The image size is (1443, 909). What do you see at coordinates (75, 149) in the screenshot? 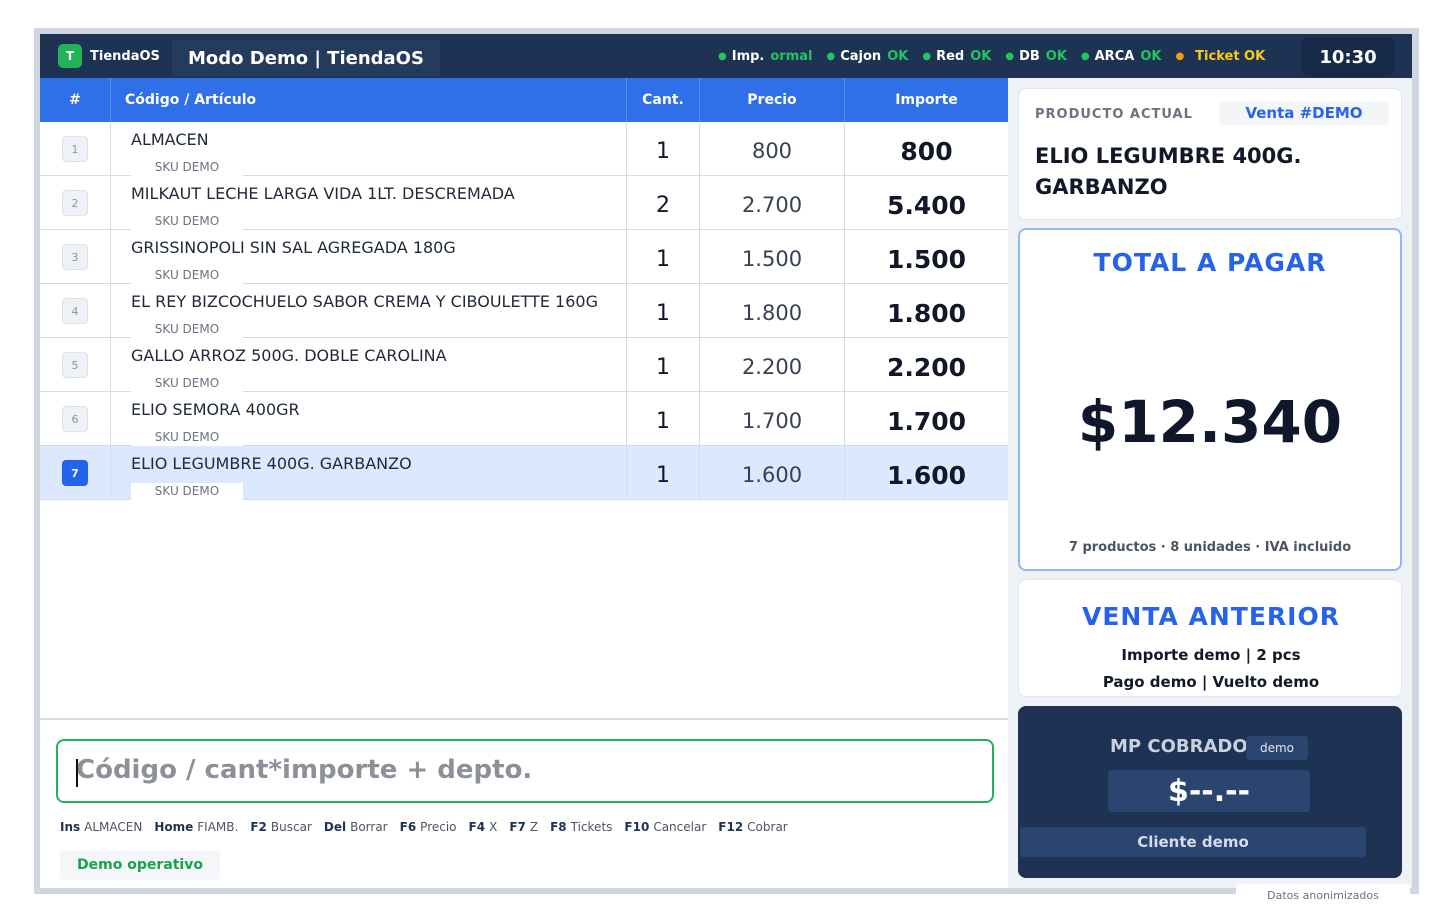
I see `row-index-cell: 1` at bounding box center [75, 149].